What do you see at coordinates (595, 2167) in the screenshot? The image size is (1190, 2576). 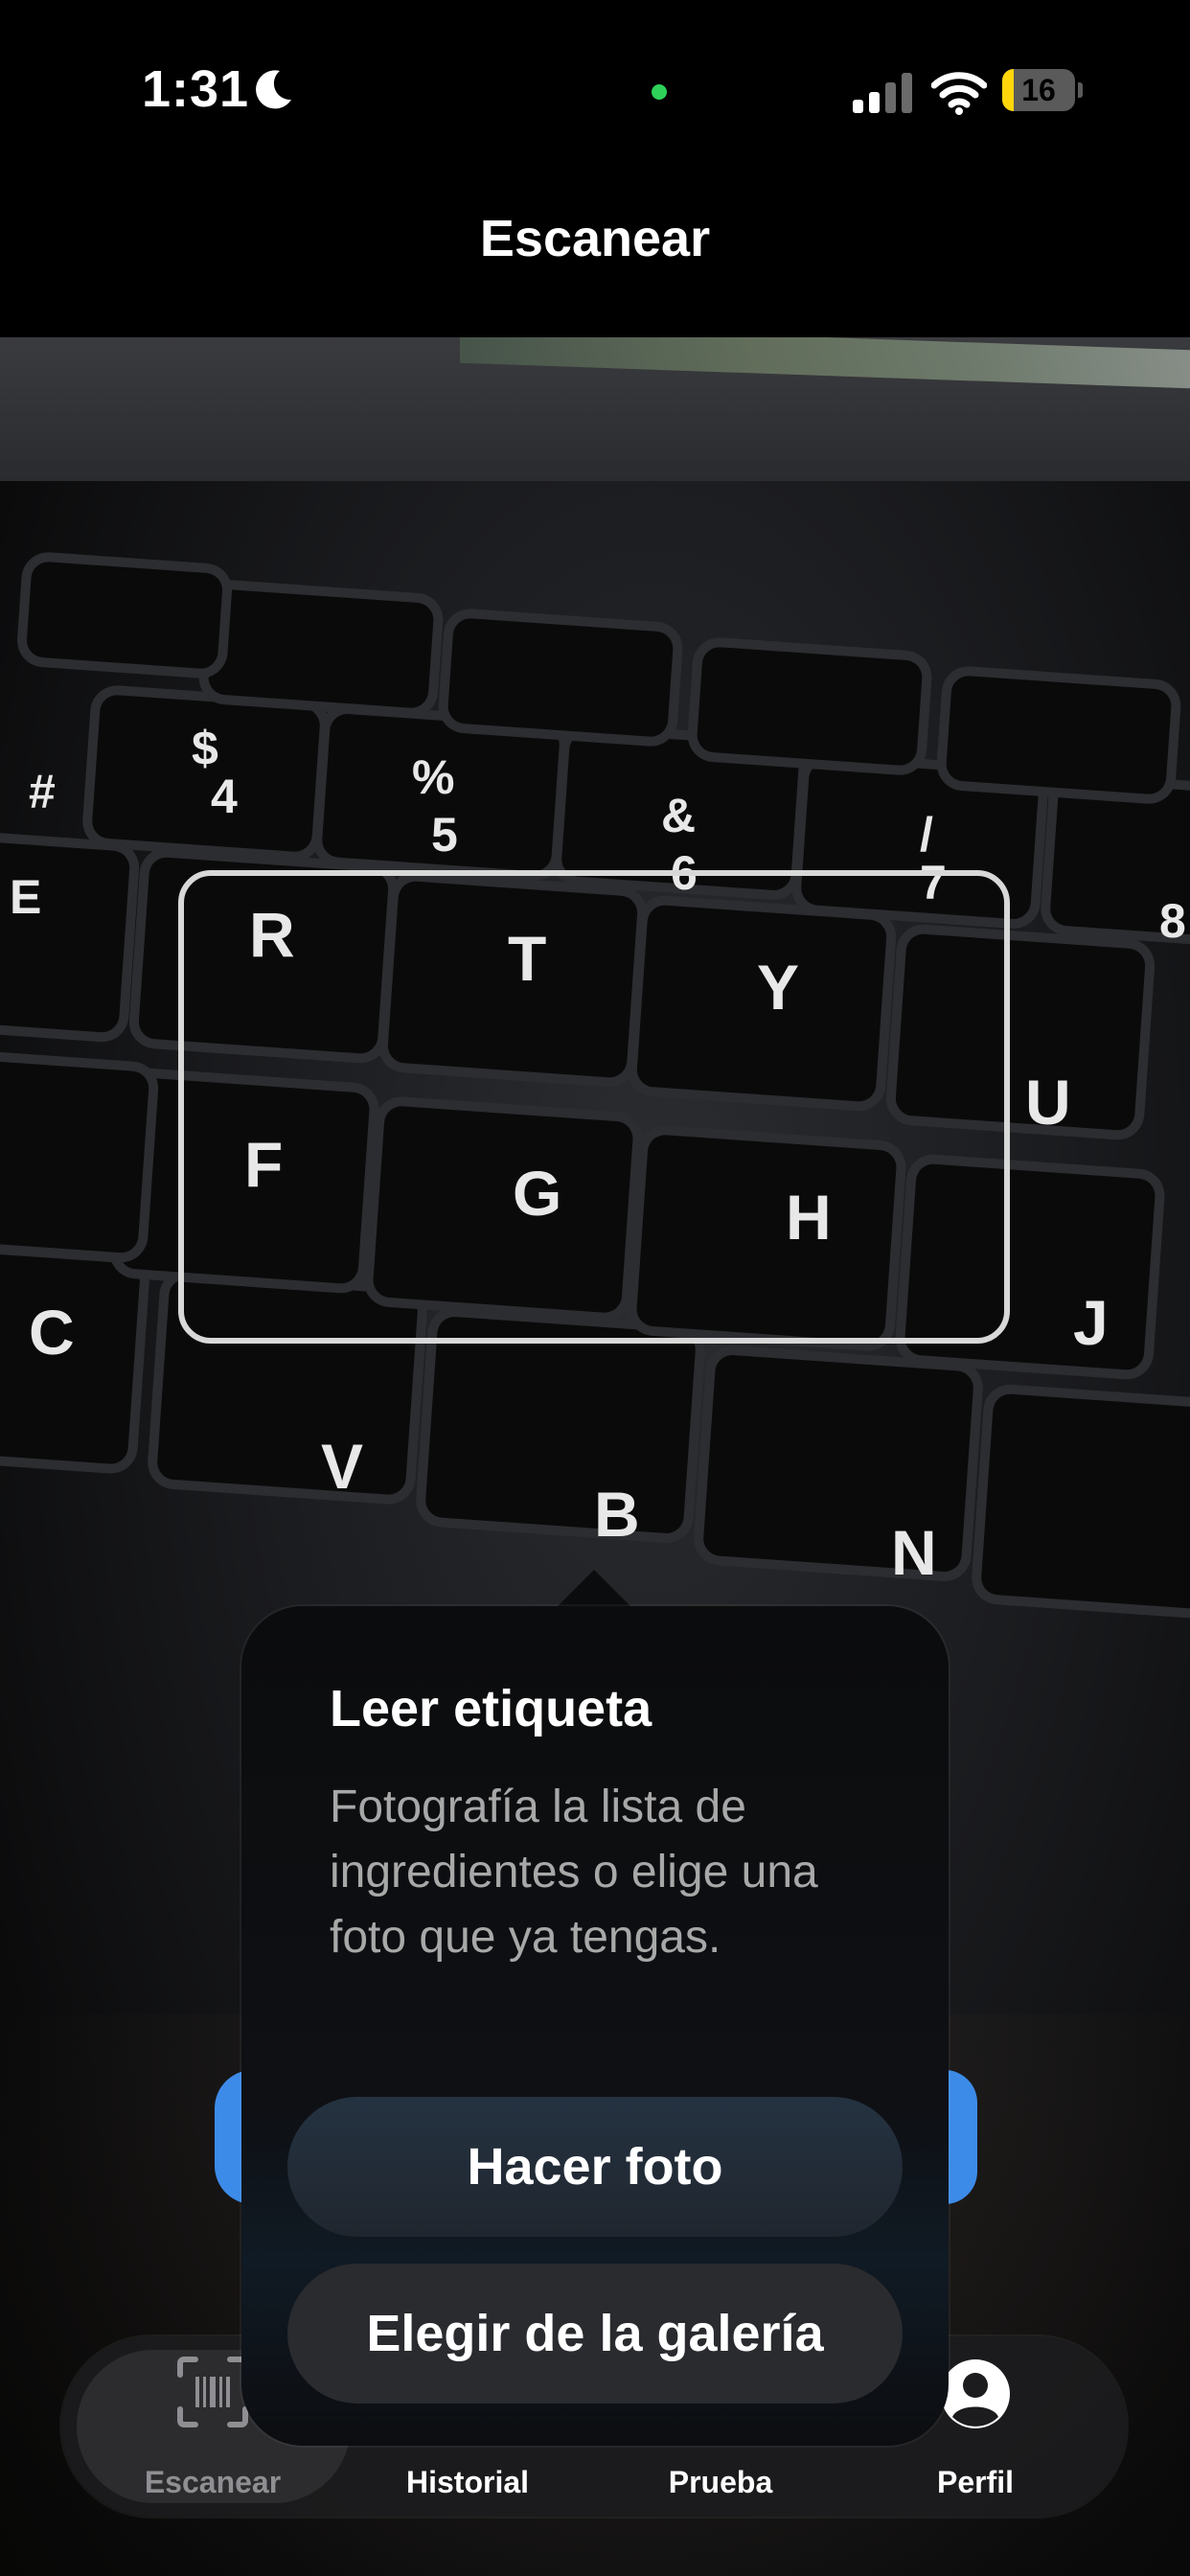 I see `take-photo-button: Hacer foto` at bounding box center [595, 2167].